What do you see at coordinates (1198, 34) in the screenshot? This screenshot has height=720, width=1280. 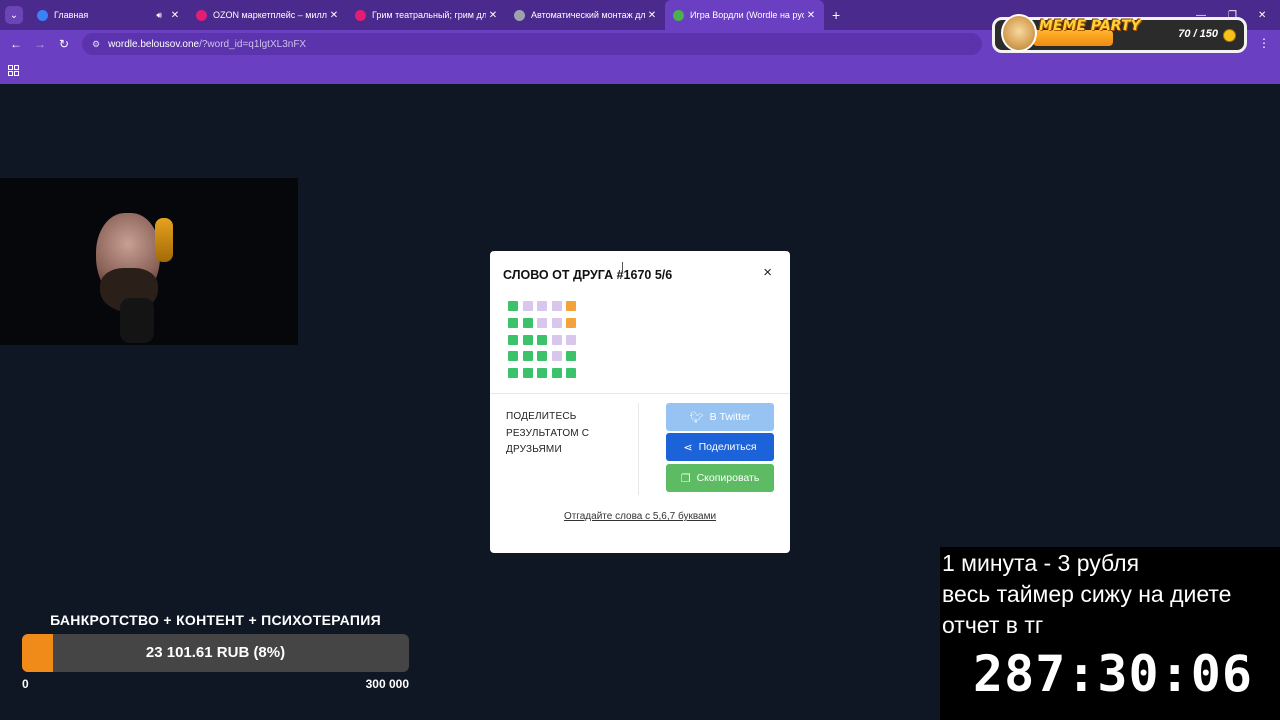 I see `meme-count: 70 / 150` at bounding box center [1198, 34].